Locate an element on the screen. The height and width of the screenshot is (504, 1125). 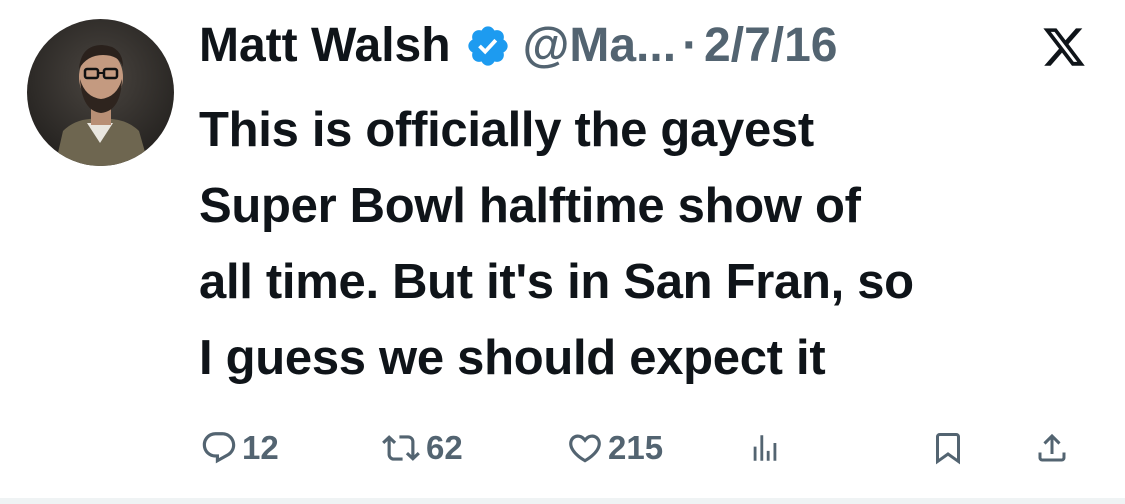
x-logo-icon is located at coordinates (1064, 47).